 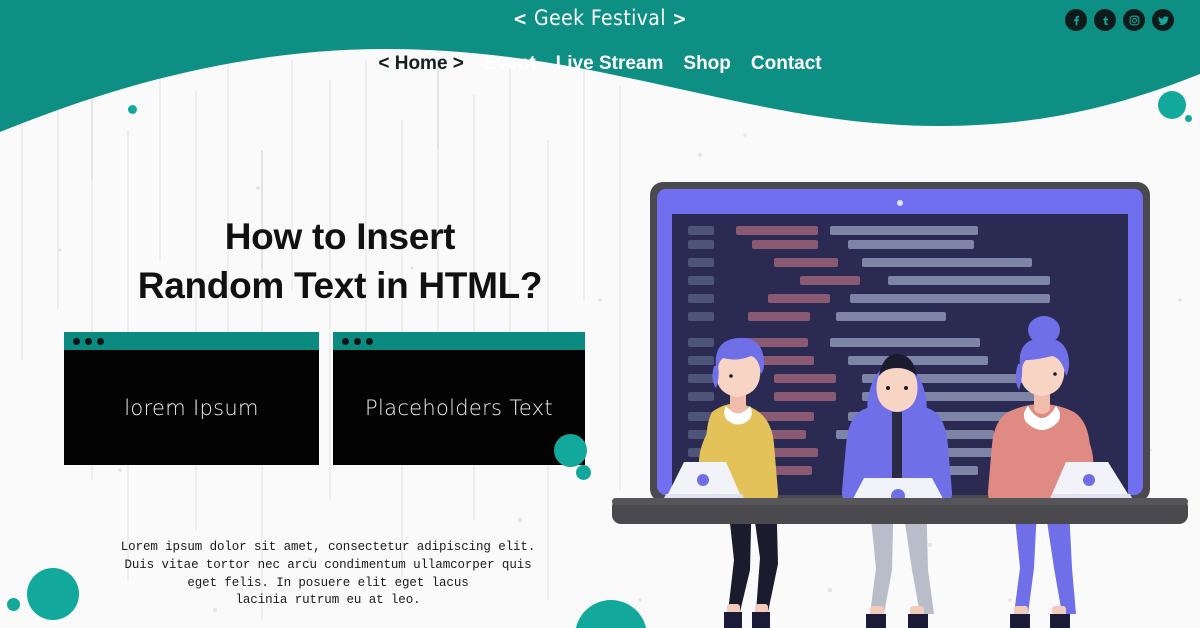 I want to click on terminal-text: lorem Ipsum, so click(x=191, y=407).